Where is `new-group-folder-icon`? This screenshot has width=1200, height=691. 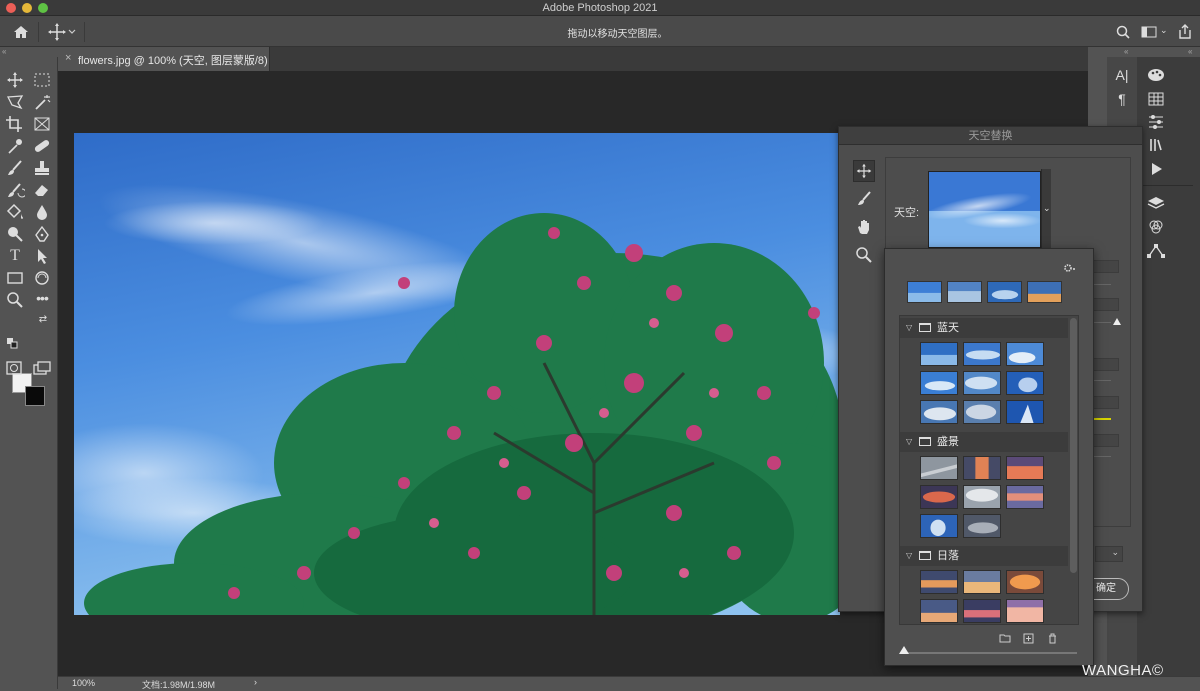
new-group-folder-icon is located at coordinates (1005, 638).